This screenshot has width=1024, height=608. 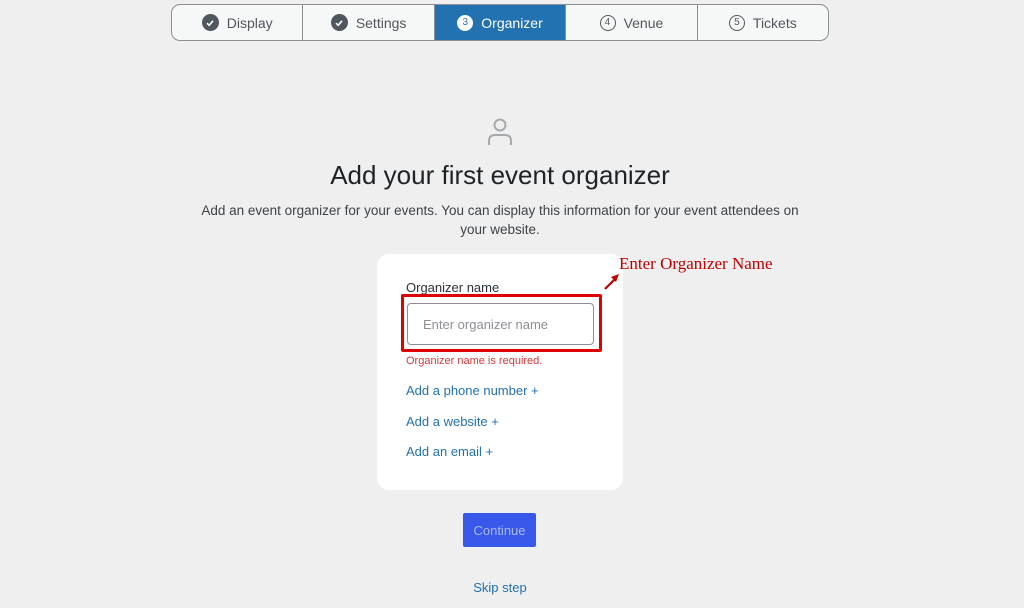 What do you see at coordinates (453, 287) in the screenshot?
I see `organizer-name-label: Organizer name` at bounding box center [453, 287].